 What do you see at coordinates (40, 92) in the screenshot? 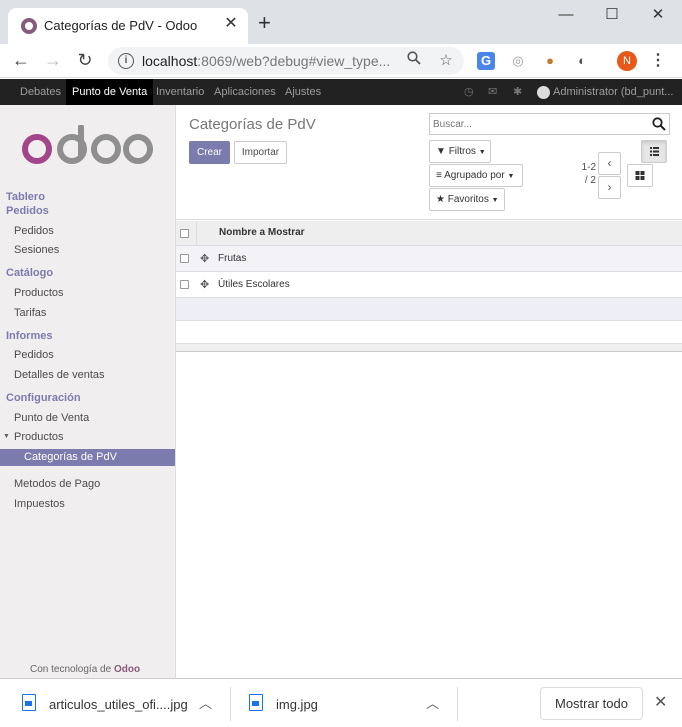
I see `nav-debates: Debates` at bounding box center [40, 92].